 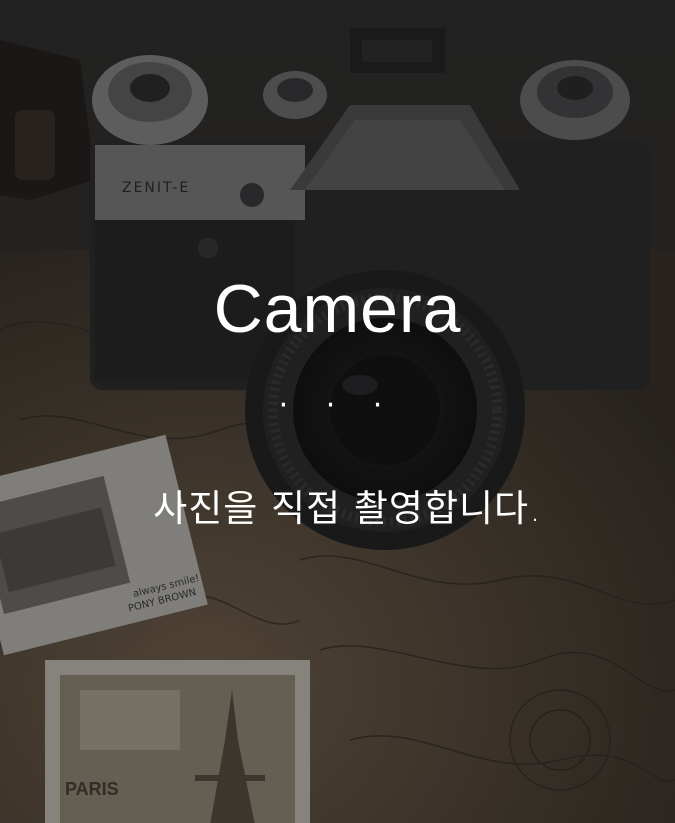 I want to click on page-subtitle: 사진을 직접 촬영합니다., so click(x=347, y=508).